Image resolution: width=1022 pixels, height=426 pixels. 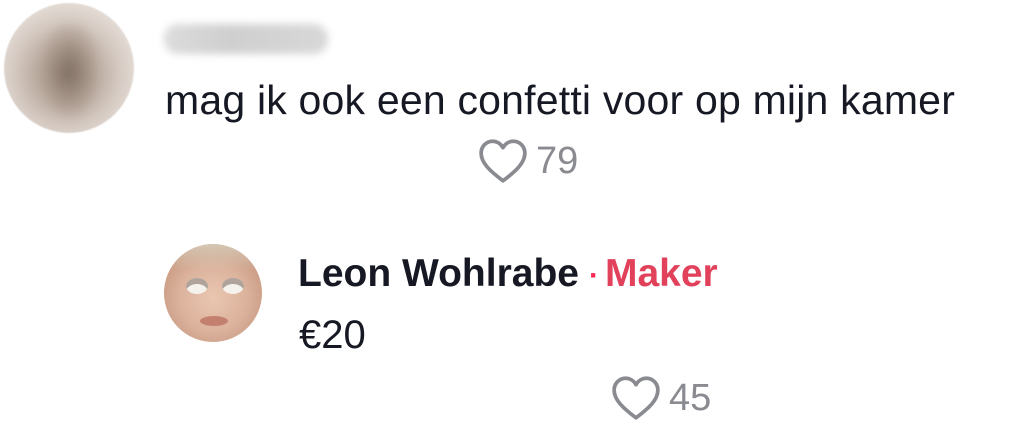 What do you see at coordinates (332, 335) in the screenshot?
I see `reply-text: €20` at bounding box center [332, 335].